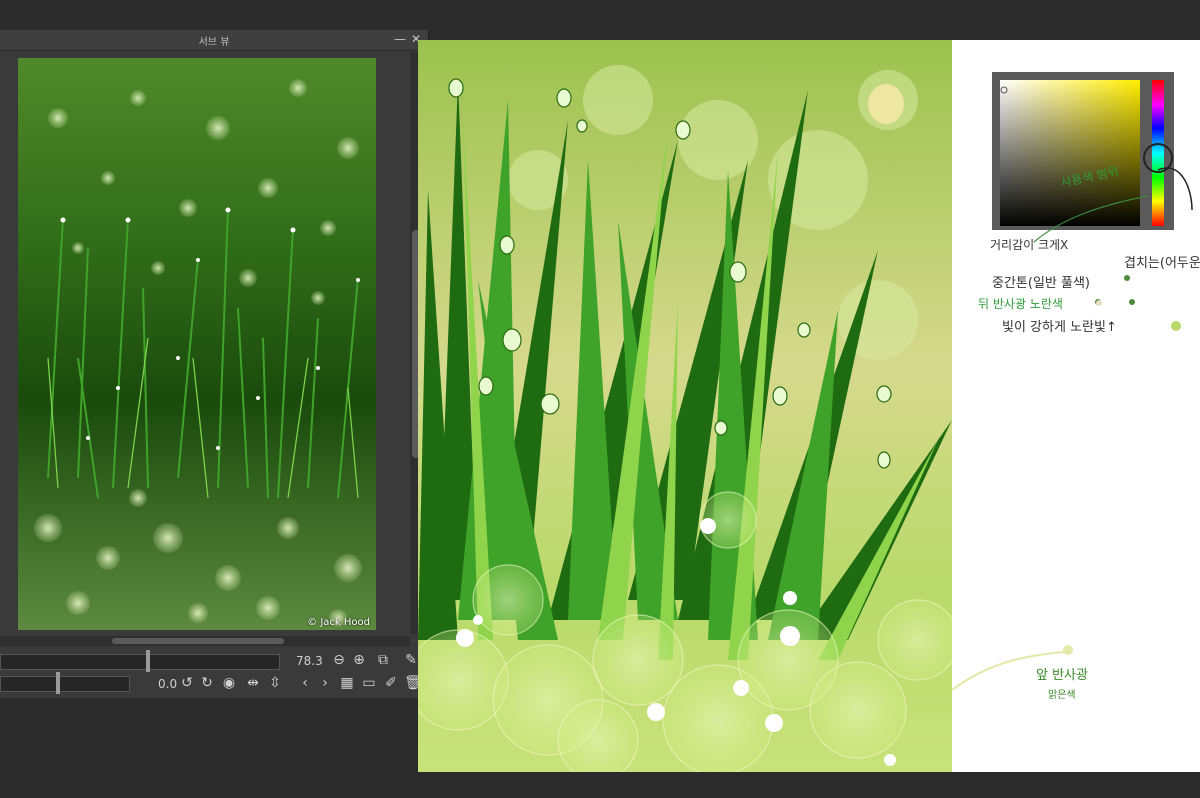 The width and height of the screenshot is (1200, 798). What do you see at coordinates (229, 683) in the screenshot?
I see `reset-rotation-icon: ◉` at bounding box center [229, 683].